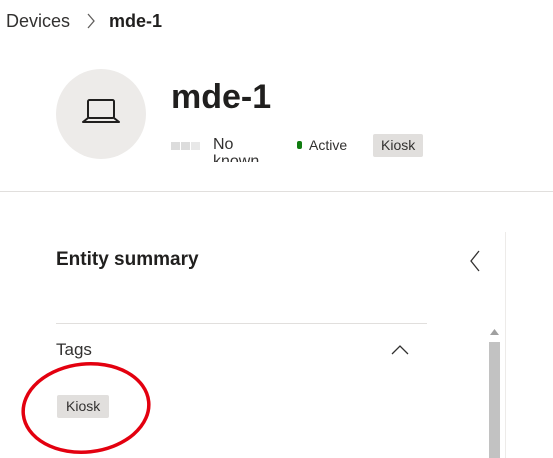 Image resolution: width=553 pixels, height=458 pixels. What do you see at coordinates (38, 21) in the screenshot?
I see `breadcrumb-devices-link: Devices` at bounding box center [38, 21].